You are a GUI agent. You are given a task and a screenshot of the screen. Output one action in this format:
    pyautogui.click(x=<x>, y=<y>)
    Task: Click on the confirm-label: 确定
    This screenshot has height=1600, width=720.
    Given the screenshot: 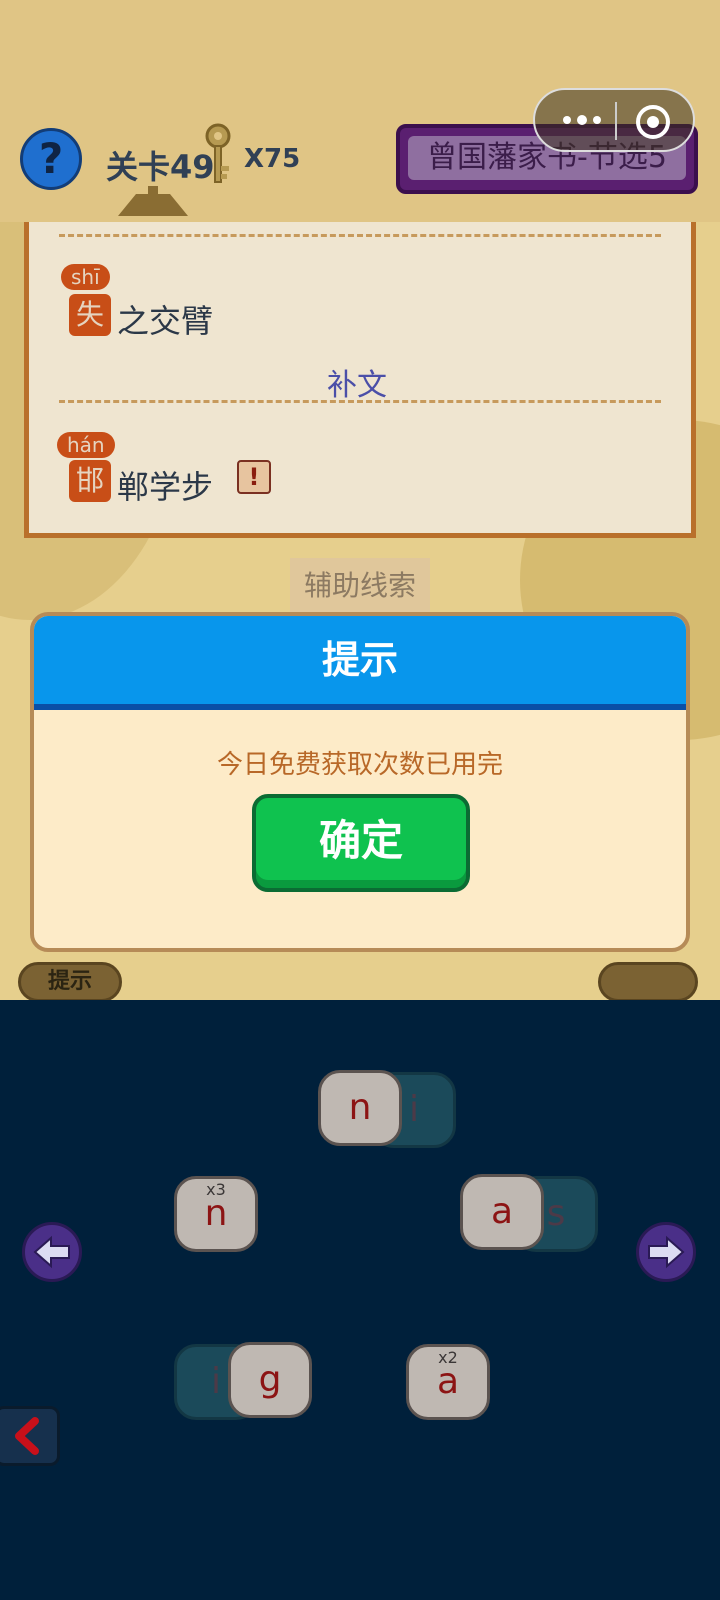 What is the action you would take?
    pyautogui.click(x=360, y=840)
    